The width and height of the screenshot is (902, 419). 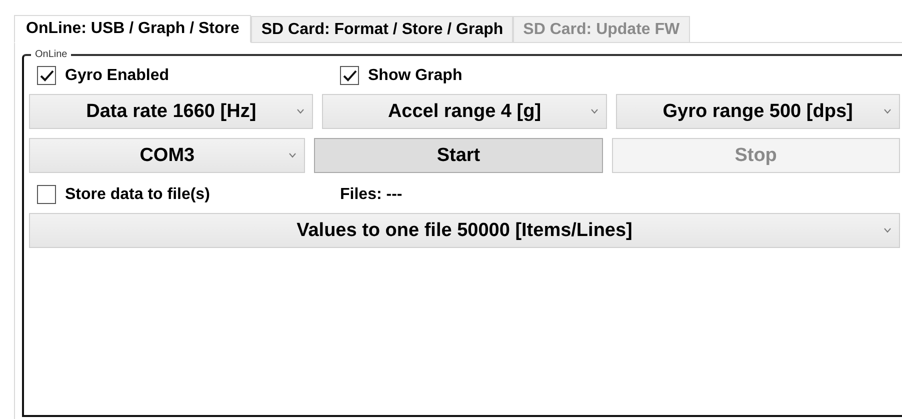 What do you see at coordinates (51, 54) in the screenshot?
I see `group-title: OnLine` at bounding box center [51, 54].